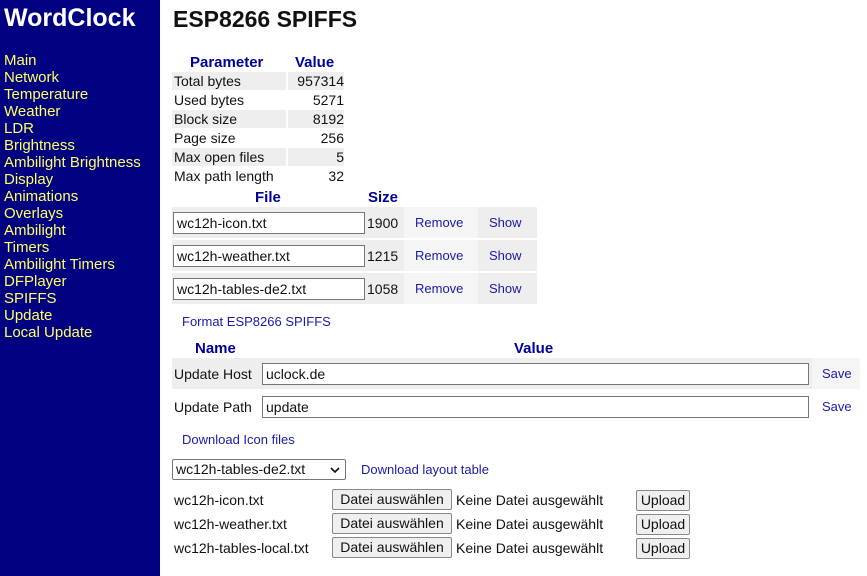 The height and width of the screenshot is (576, 867). Describe the element at coordinates (534, 348) in the screenshot. I see `settings-value-header: Value` at that location.